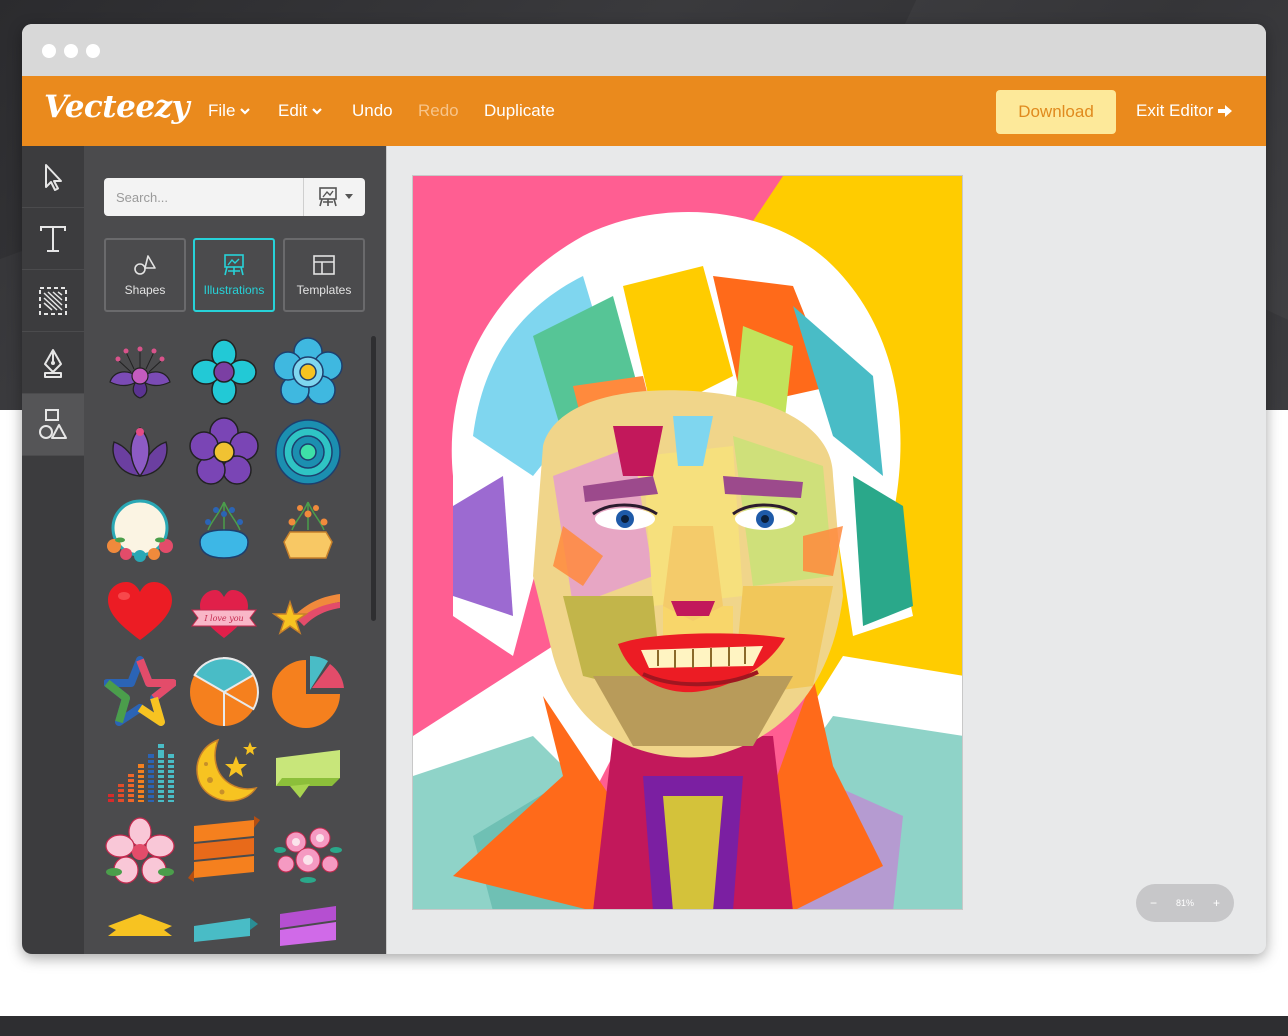 The height and width of the screenshot is (1036, 1288). Describe the element at coordinates (372, 111) in the screenshot. I see `undo-button: Undo` at that location.